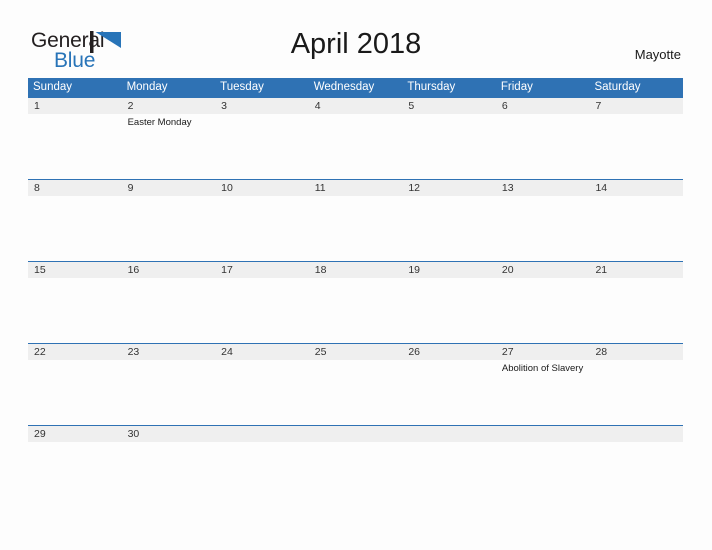  I want to click on day-number: 13, so click(543, 188).